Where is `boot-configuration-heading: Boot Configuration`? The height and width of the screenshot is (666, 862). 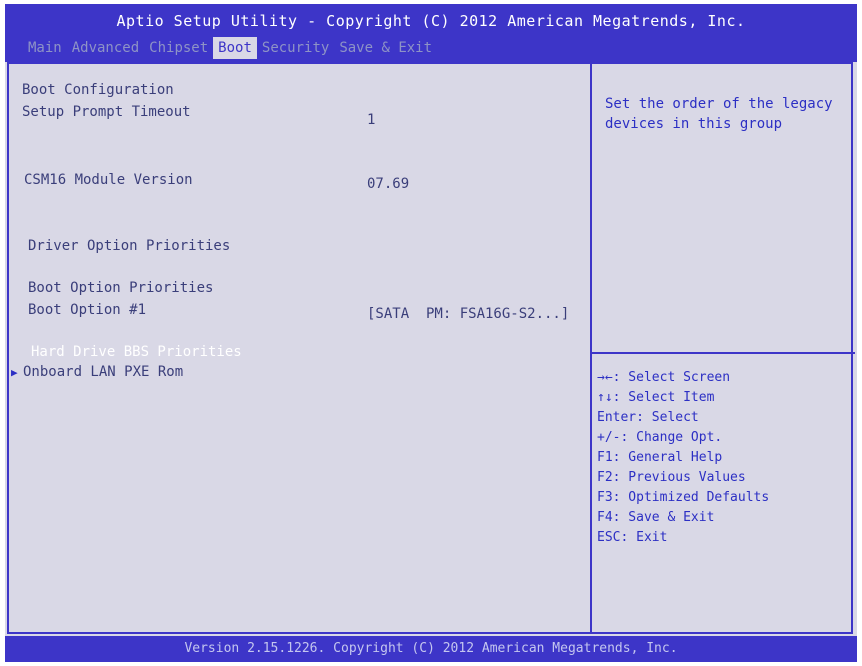
boot-configuration-heading: Boot Configuration is located at coordinates (98, 90).